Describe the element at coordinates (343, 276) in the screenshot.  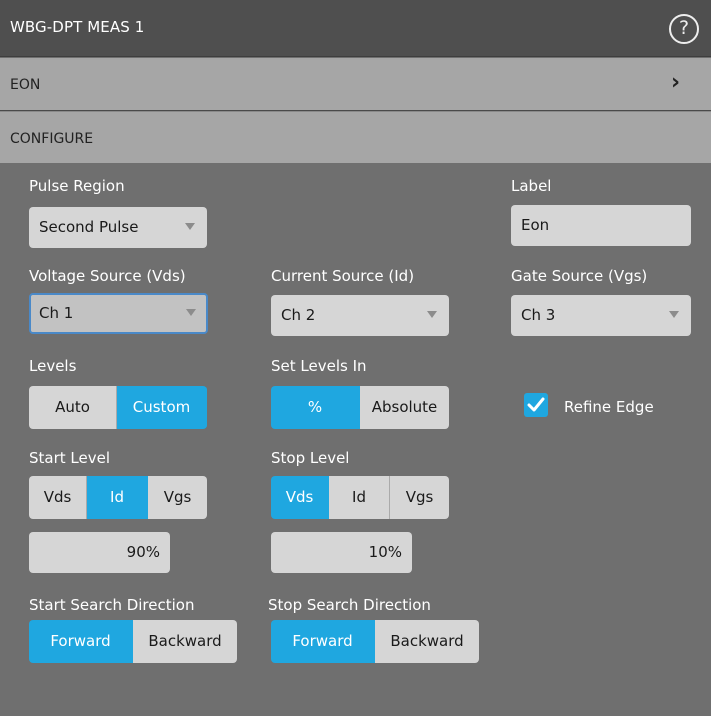
I see `current-source-label: Current Source (Id)` at that location.